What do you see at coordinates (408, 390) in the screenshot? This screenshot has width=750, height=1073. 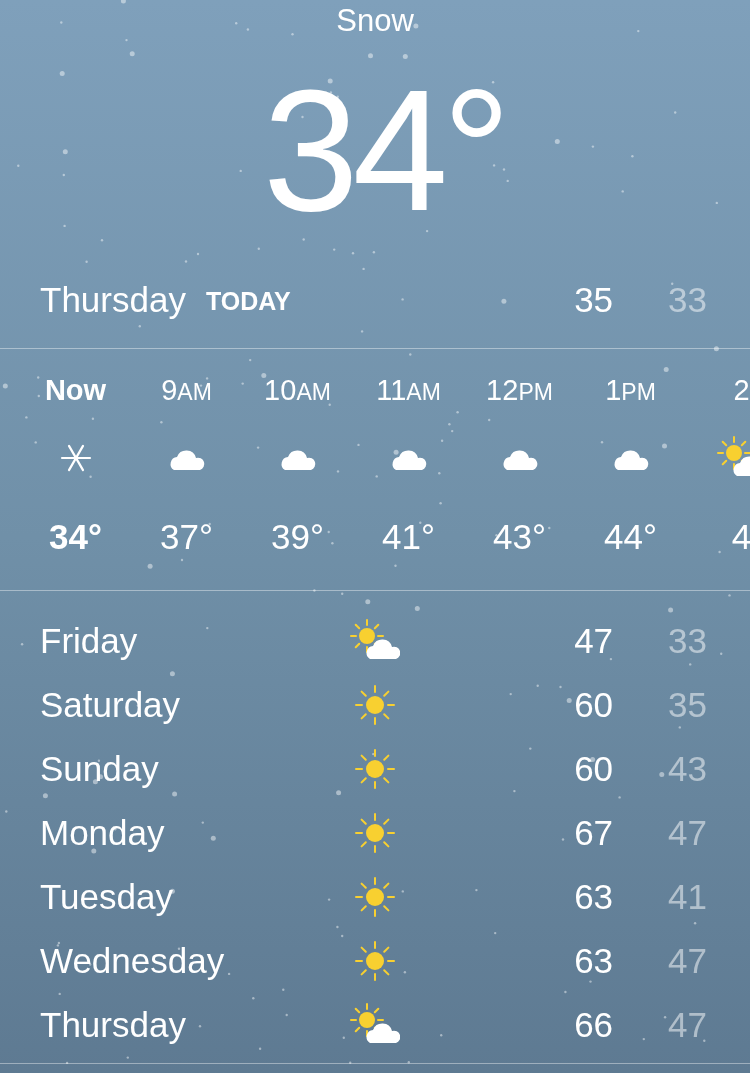 I see `hour-label: 11AM` at bounding box center [408, 390].